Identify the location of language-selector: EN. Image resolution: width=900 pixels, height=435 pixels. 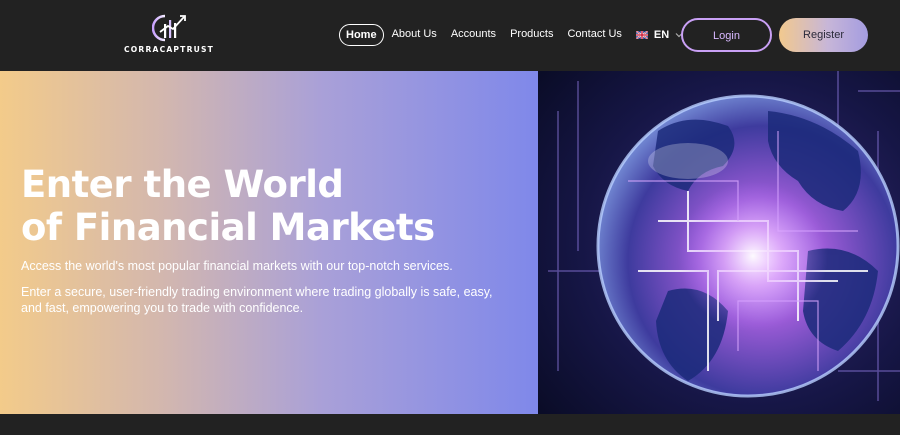
(659, 35).